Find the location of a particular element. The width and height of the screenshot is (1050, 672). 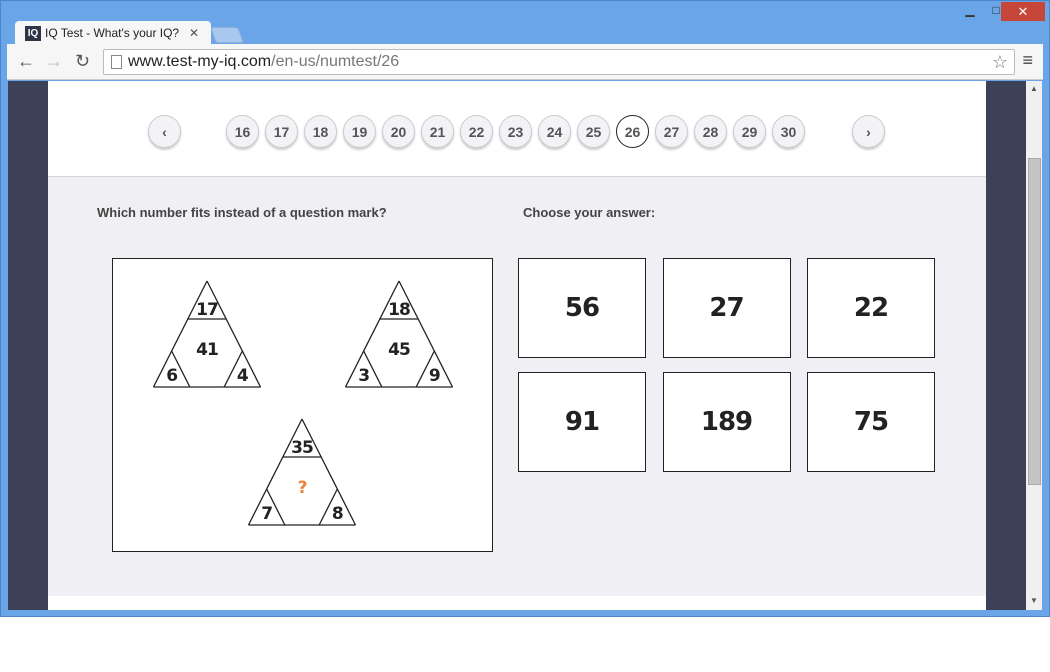

page-button-16: 16 is located at coordinates (242, 131).